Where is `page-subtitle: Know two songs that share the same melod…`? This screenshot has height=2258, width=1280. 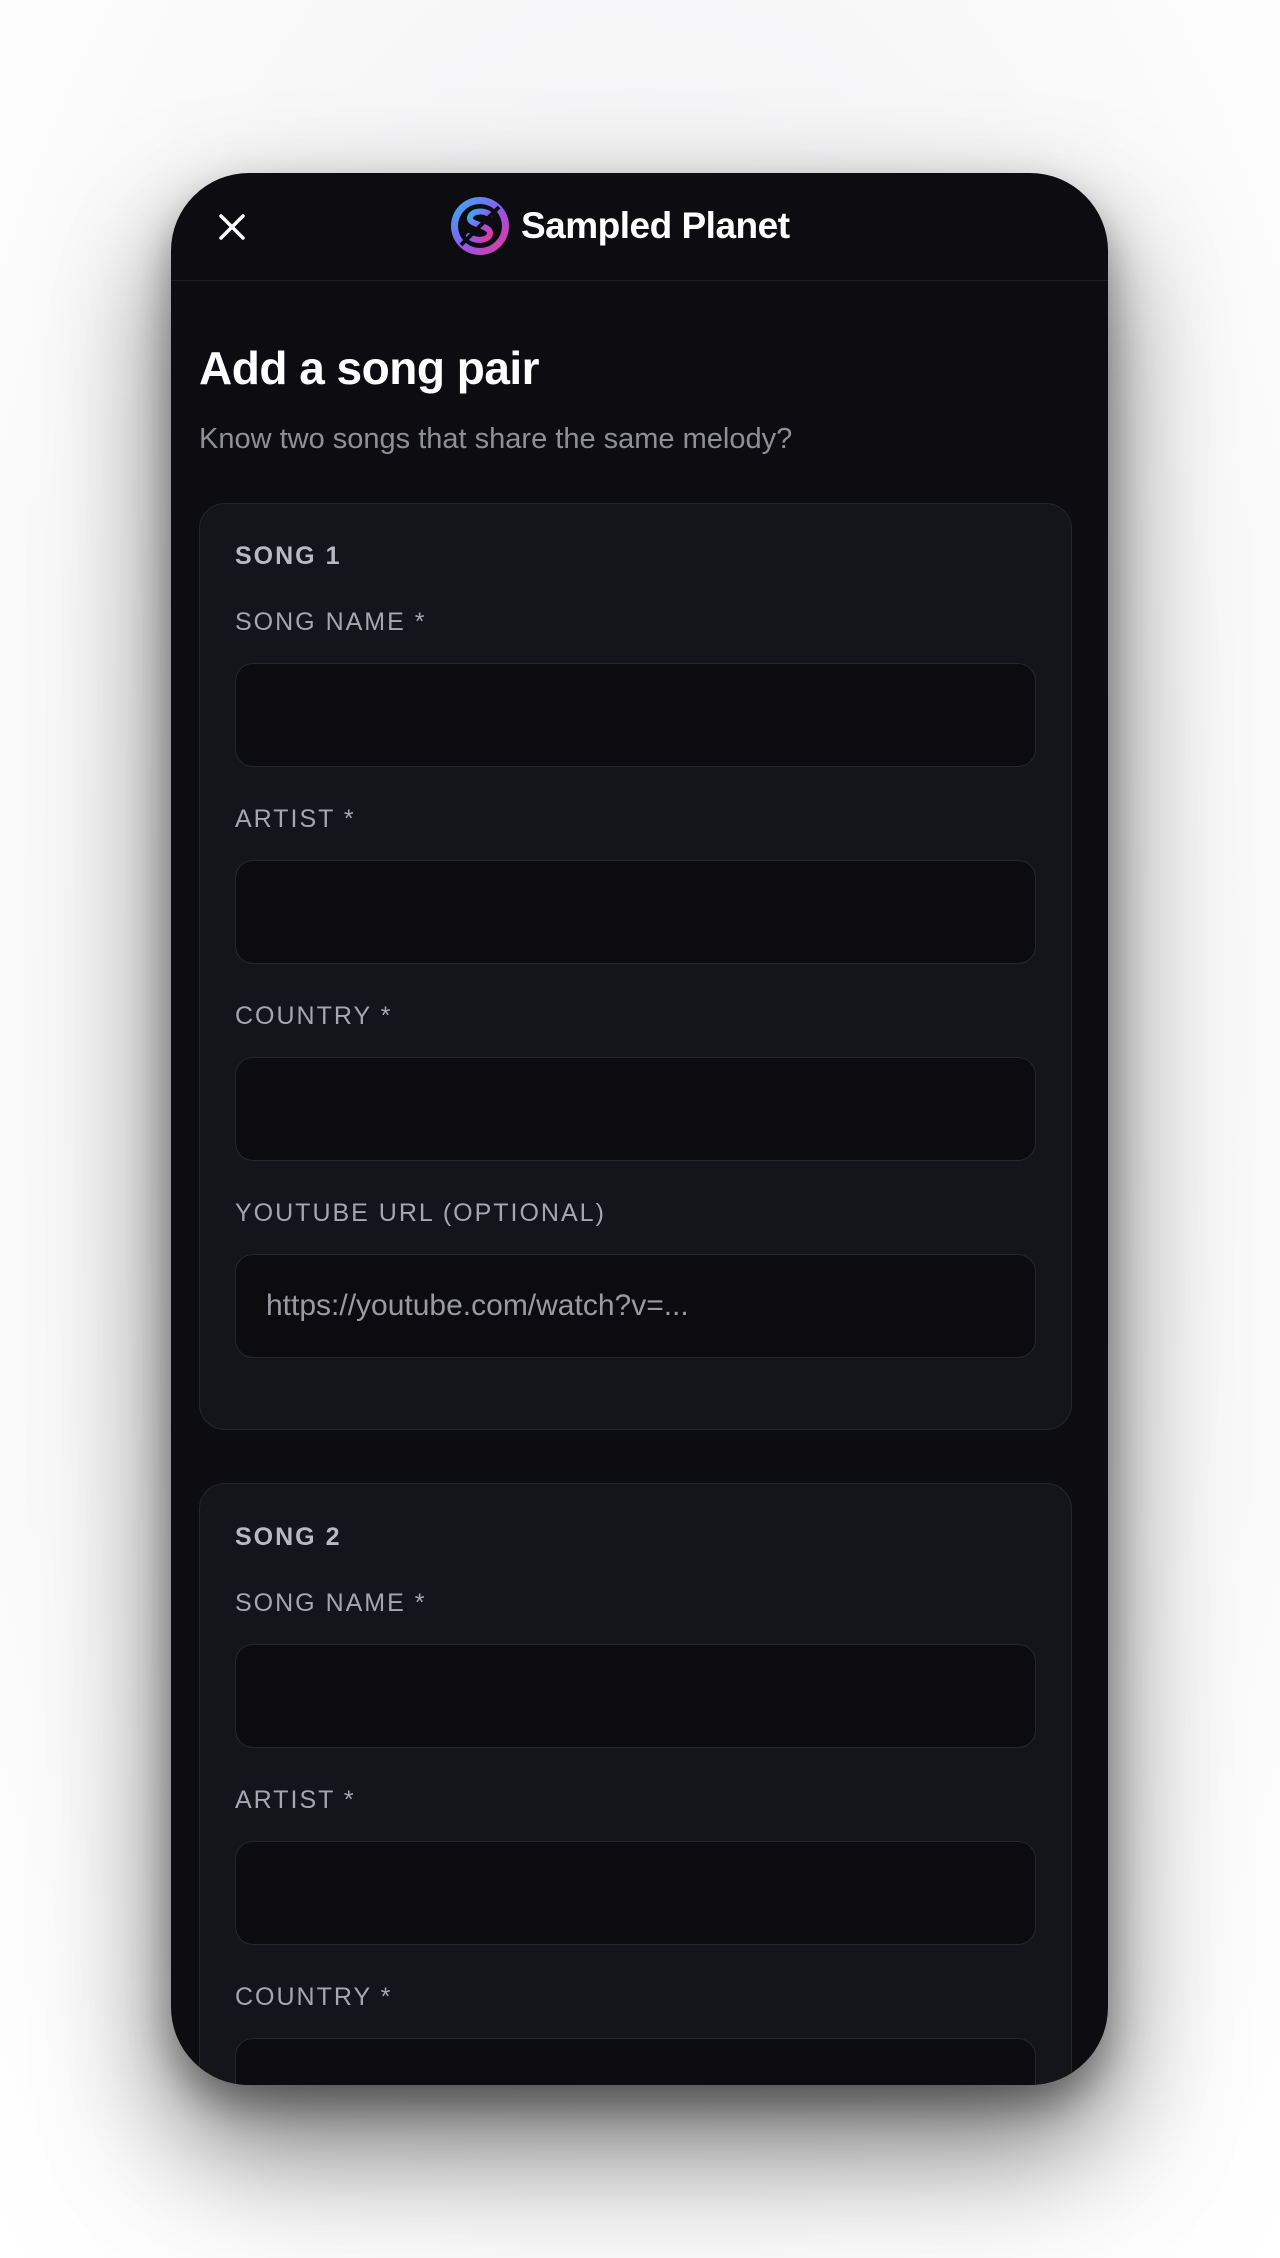
page-subtitle: Know two songs that share the same melod… is located at coordinates (496, 439).